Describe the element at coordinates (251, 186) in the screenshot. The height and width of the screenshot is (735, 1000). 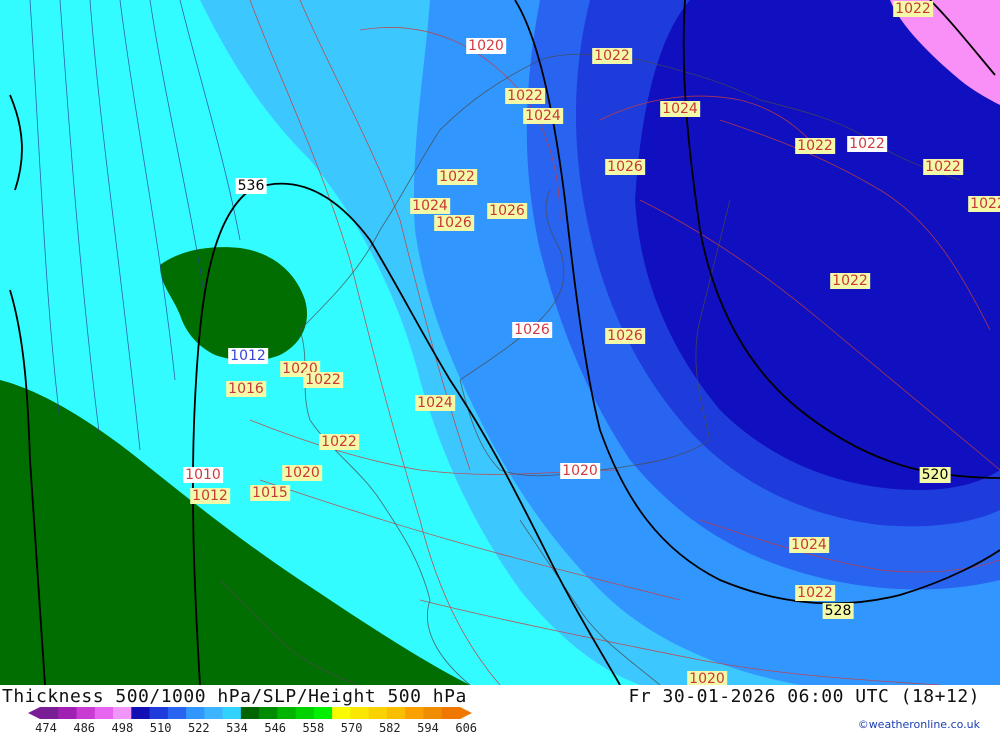
I see `height-label: 536` at that location.